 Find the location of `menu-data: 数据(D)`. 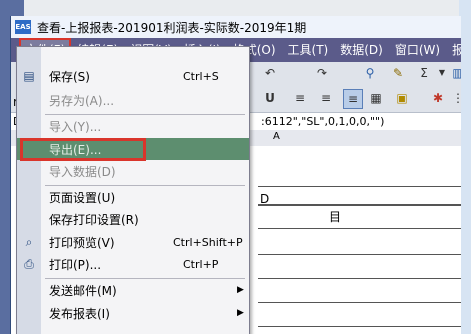

menu-data: 数据(D) is located at coordinates (361, 50).